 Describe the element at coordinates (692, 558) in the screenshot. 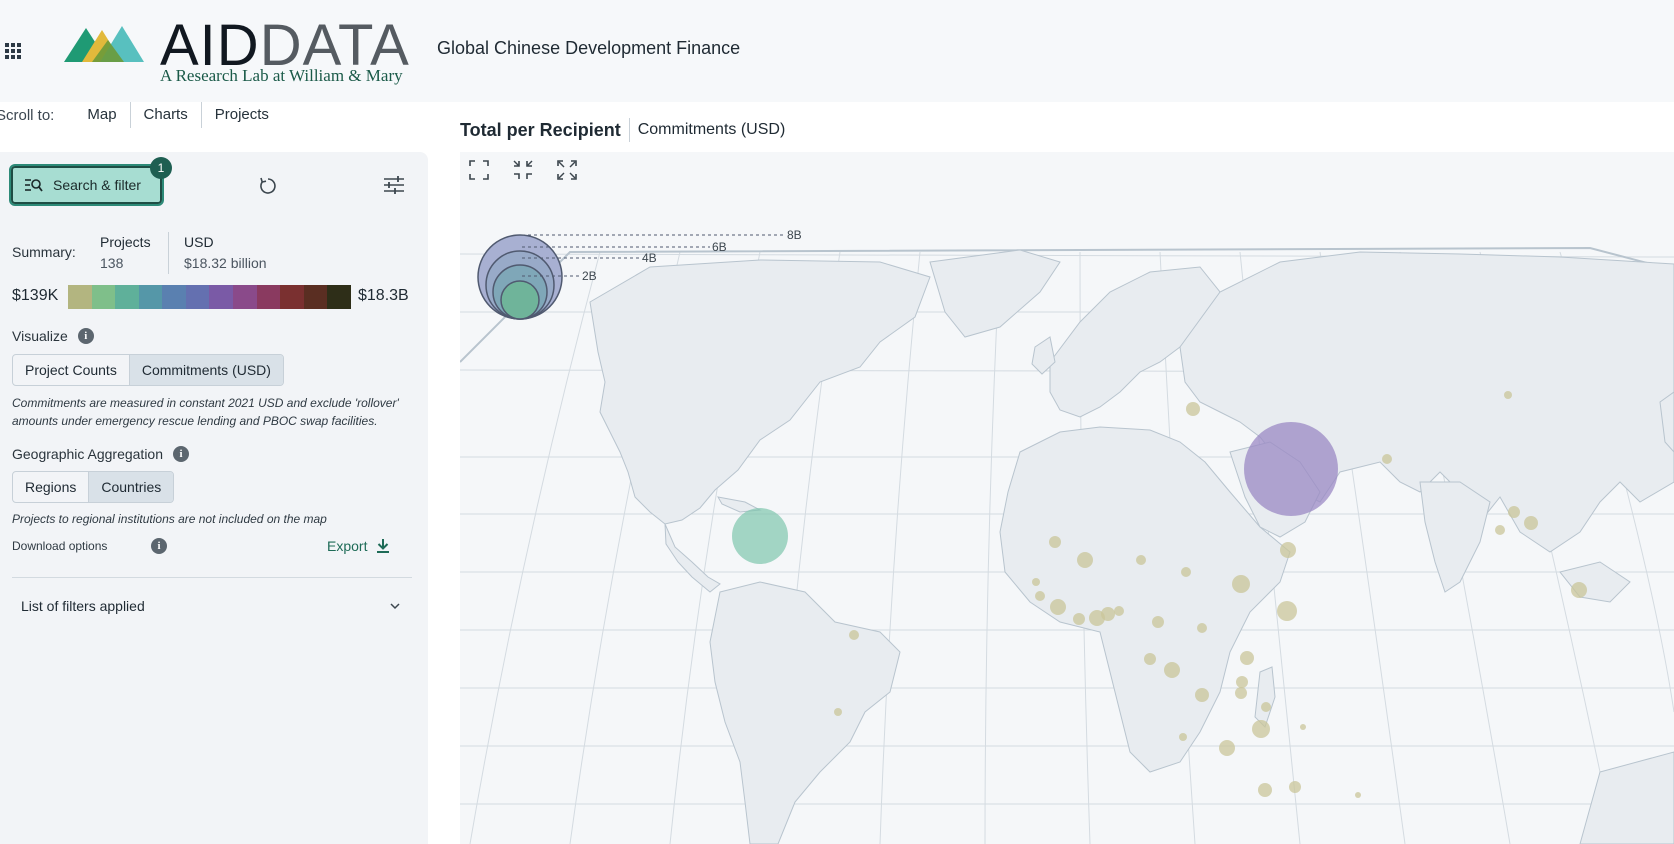

I see `land-central-america` at that location.